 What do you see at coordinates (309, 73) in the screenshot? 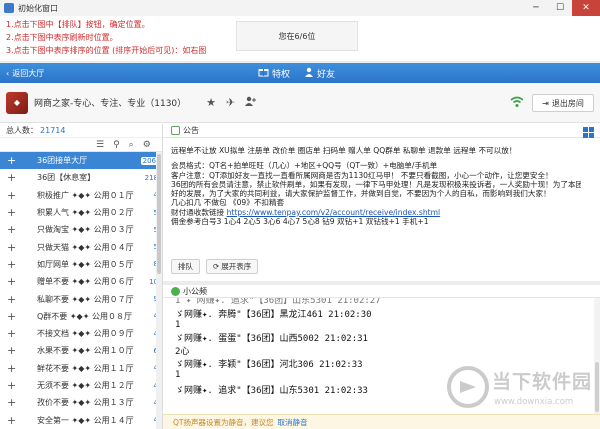
I see `user-icon` at bounding box center [309, 73].